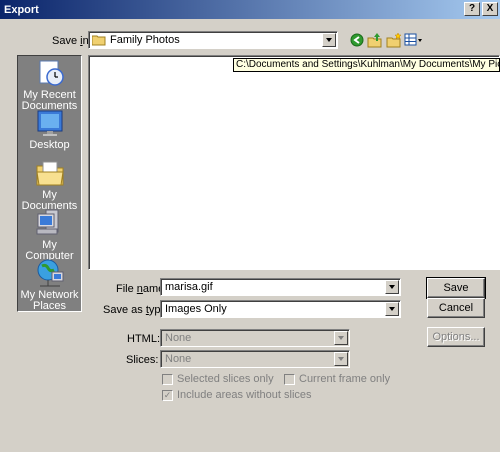 The image size is (500, 452). Describe the element at coordinates (49, 173) in the screenshot. I see `my-documents-icon` at that location.